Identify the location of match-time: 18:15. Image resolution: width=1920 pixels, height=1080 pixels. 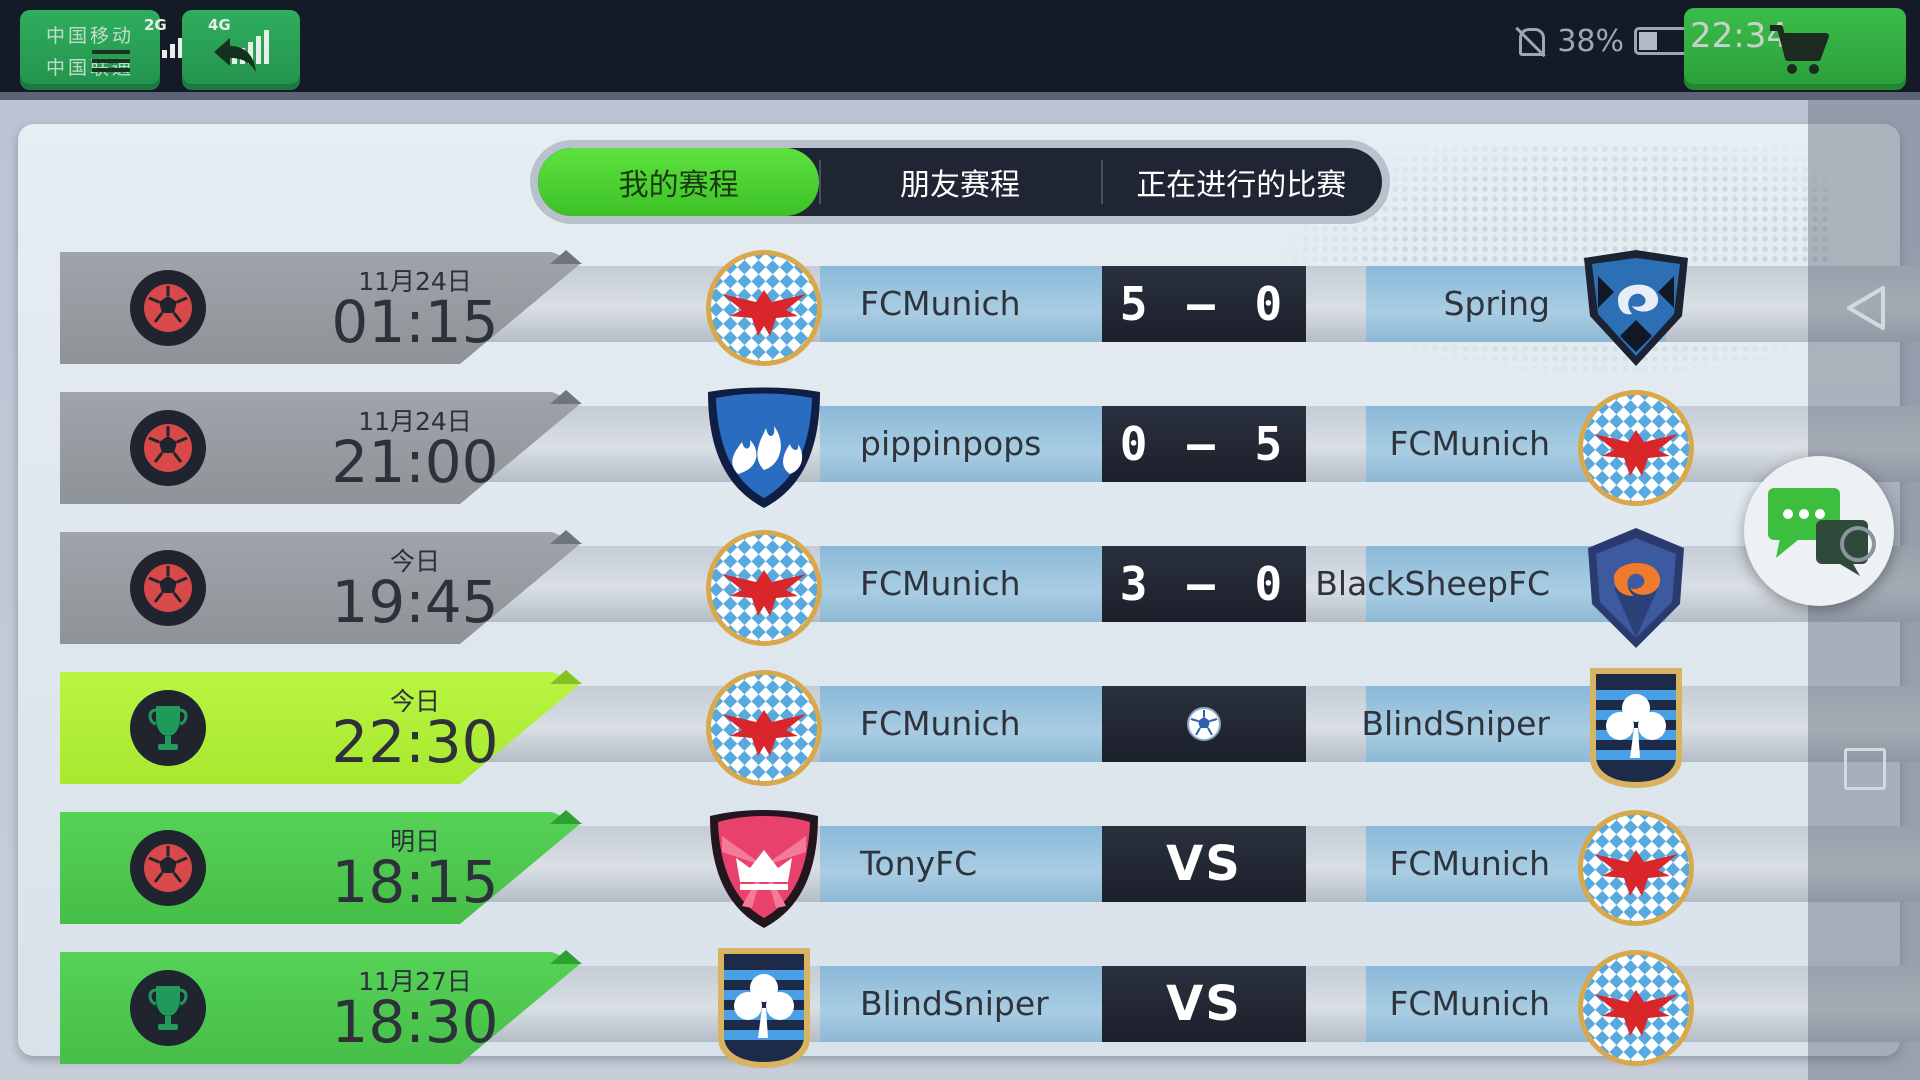
(415, 882).